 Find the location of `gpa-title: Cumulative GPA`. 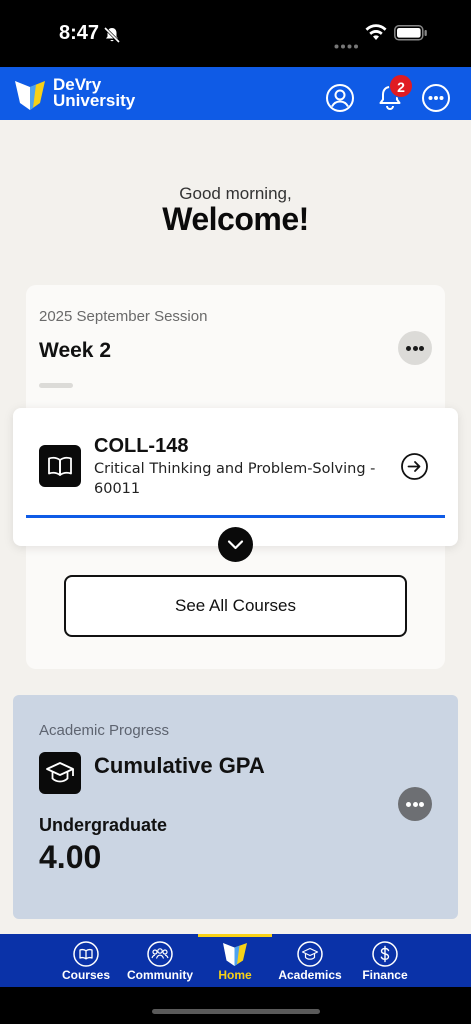

gpa-title: Cumulative GPA is located at coordinates (179, 765).